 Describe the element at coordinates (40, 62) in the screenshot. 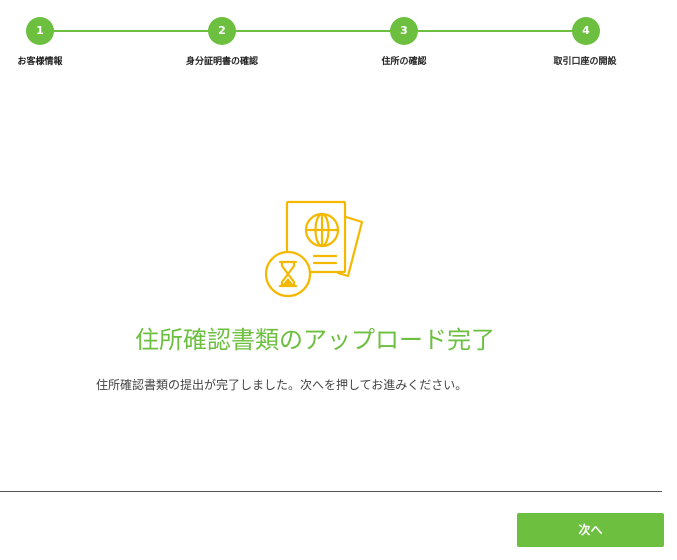

I see `step-1-label: お客様情報` at that location.